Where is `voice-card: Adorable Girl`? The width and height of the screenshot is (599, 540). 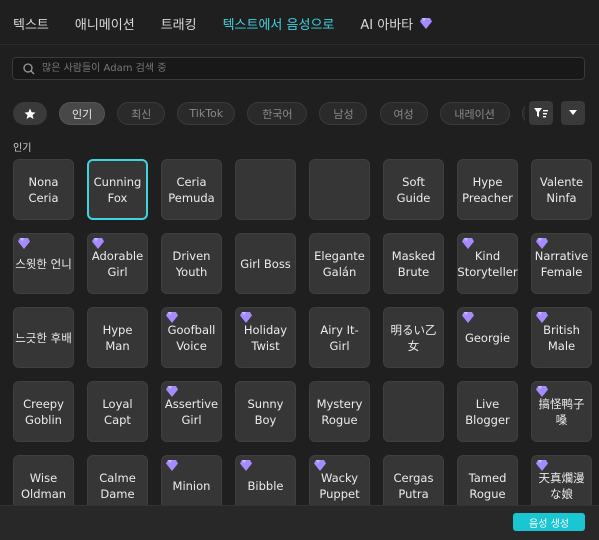
voice-card: Adorable Girl is located at coordinates (117, 263).